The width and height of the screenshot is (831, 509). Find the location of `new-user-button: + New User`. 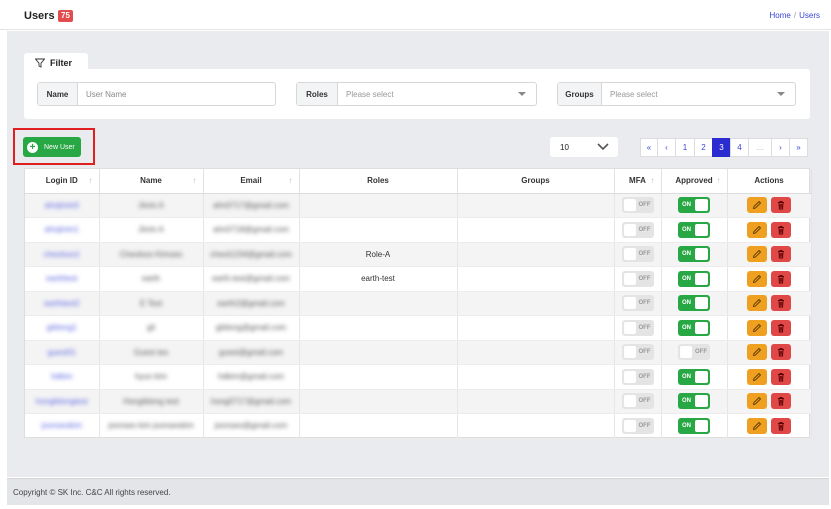

new-user-button: + New User is located at coordinates (52, 147).